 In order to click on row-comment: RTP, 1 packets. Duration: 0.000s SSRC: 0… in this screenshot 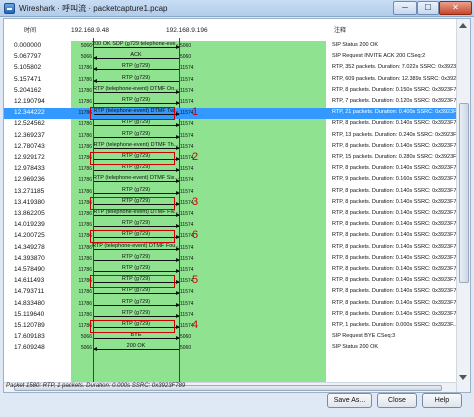, I will do `click(395, 325)`.